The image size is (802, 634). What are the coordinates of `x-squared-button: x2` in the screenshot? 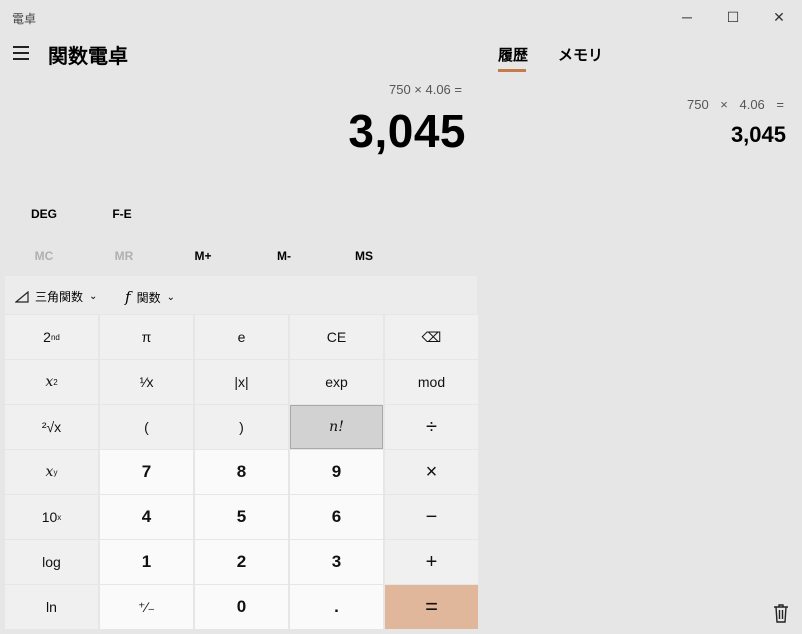 It's located at (51, 382).